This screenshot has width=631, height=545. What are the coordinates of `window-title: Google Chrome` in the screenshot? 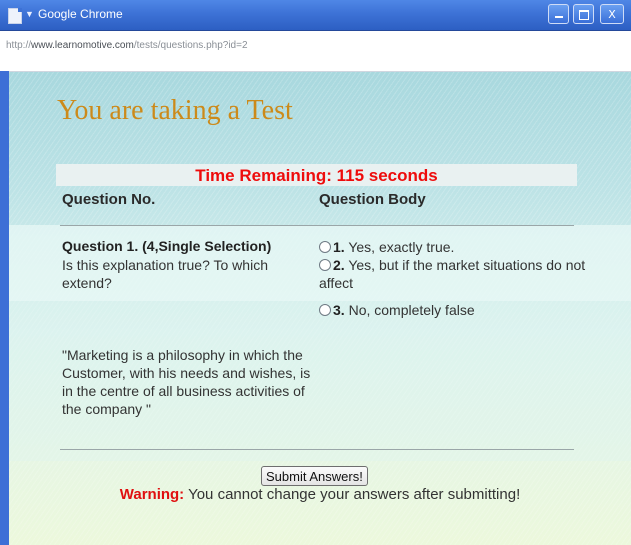 It's located at (80, 14).